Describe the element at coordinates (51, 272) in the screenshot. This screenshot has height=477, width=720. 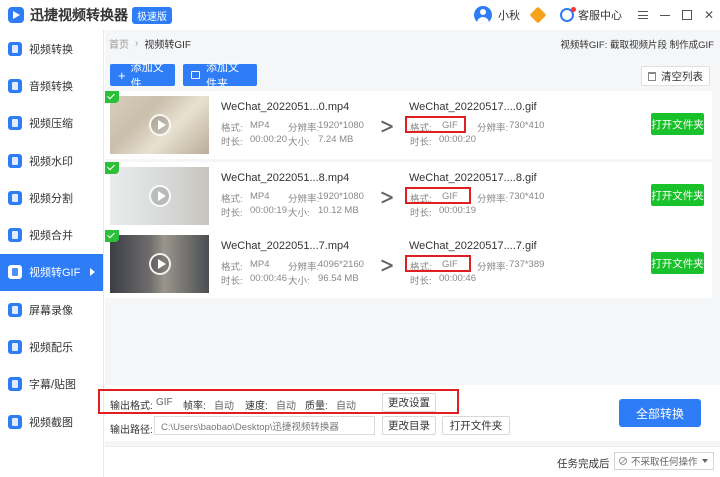
I see `sidebar-item-video-gif: 视频转GIF` at that location.